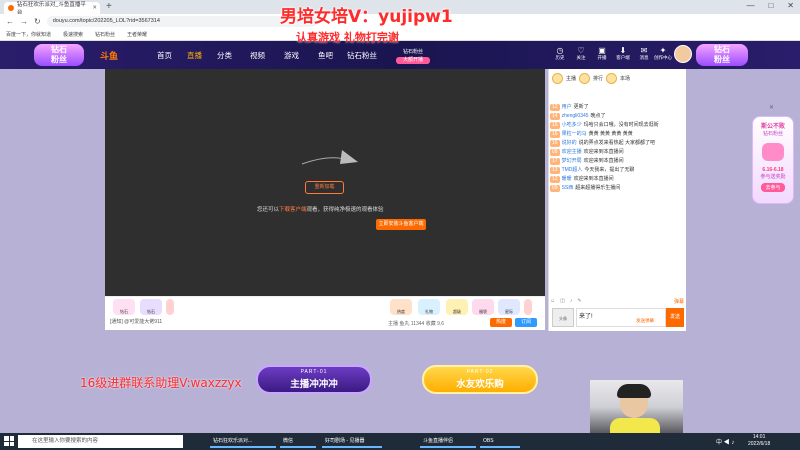  I want to click on nav-item-live: 直播, so click(194, 55).